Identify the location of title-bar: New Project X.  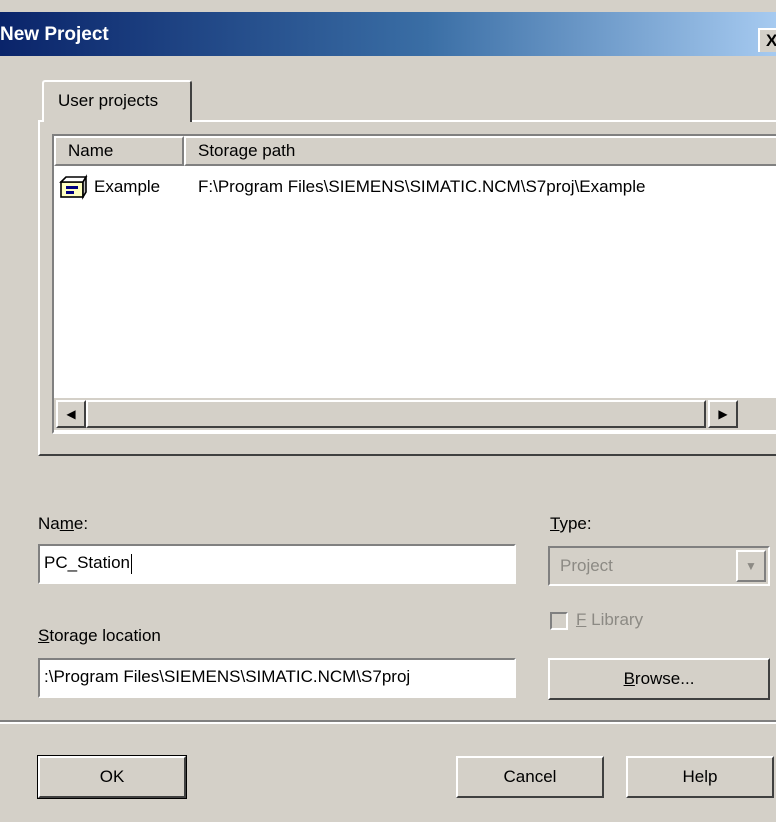
(388, 34).